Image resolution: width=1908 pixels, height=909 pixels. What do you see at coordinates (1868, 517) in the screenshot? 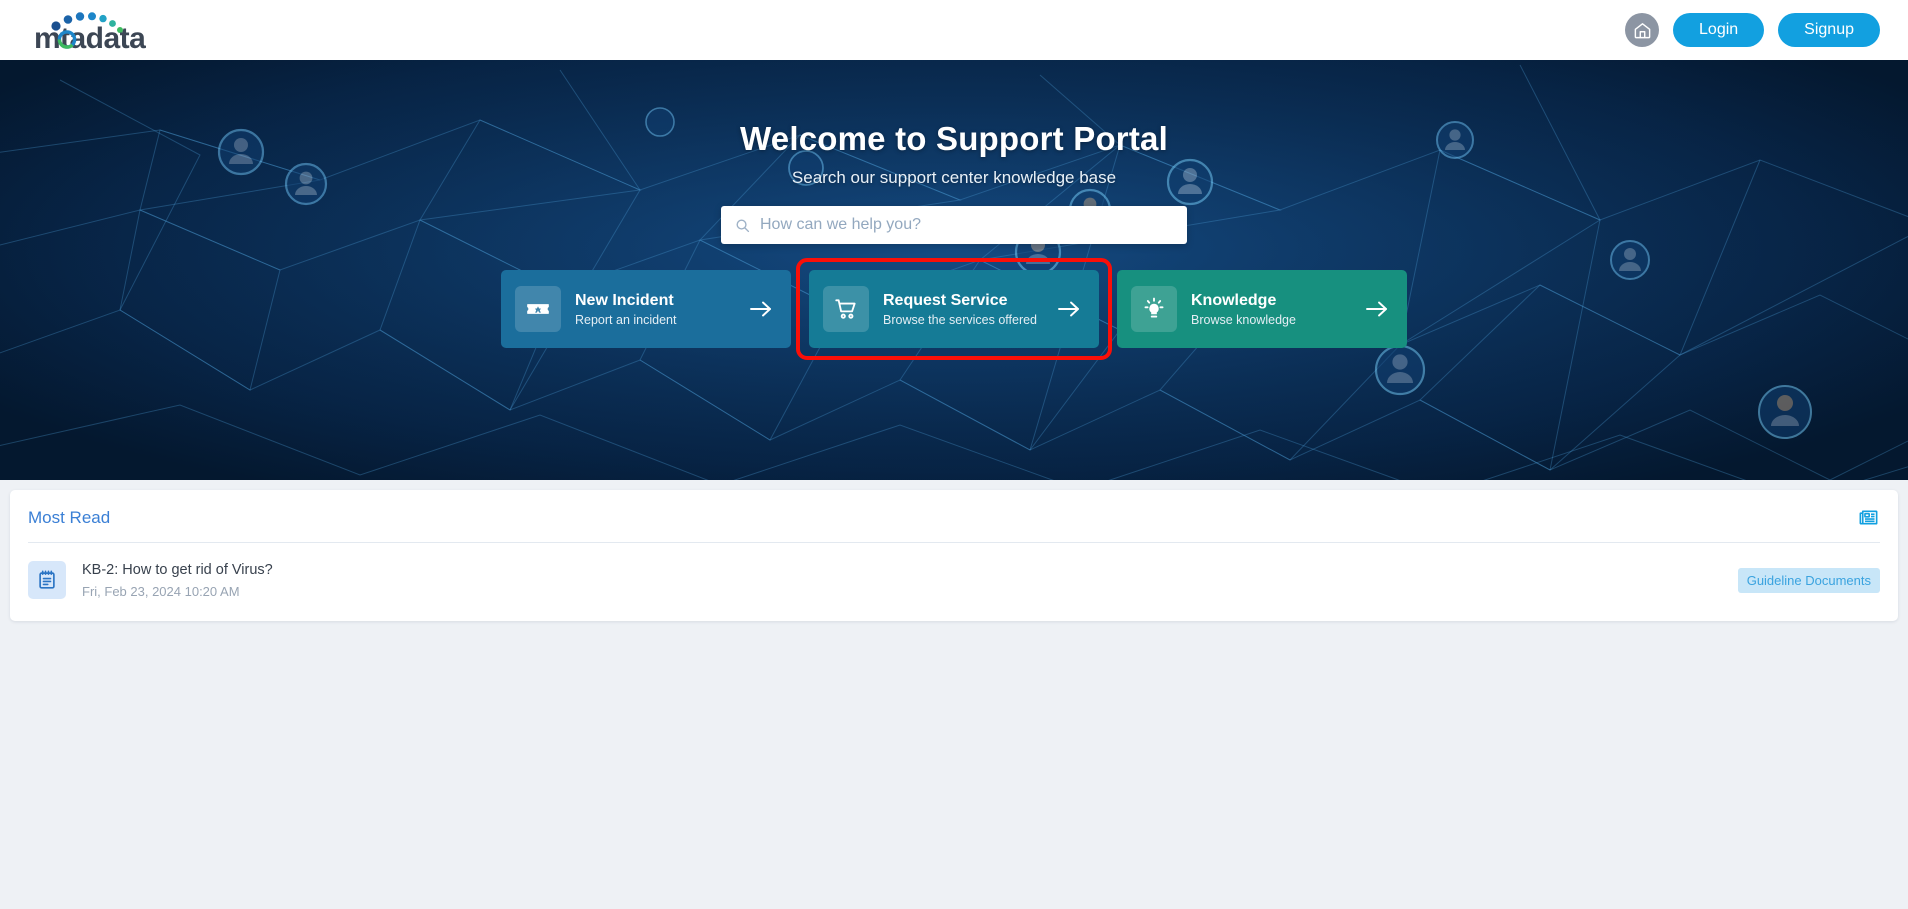
I see `newspaper-icon` at bounding box center [1868, 517].